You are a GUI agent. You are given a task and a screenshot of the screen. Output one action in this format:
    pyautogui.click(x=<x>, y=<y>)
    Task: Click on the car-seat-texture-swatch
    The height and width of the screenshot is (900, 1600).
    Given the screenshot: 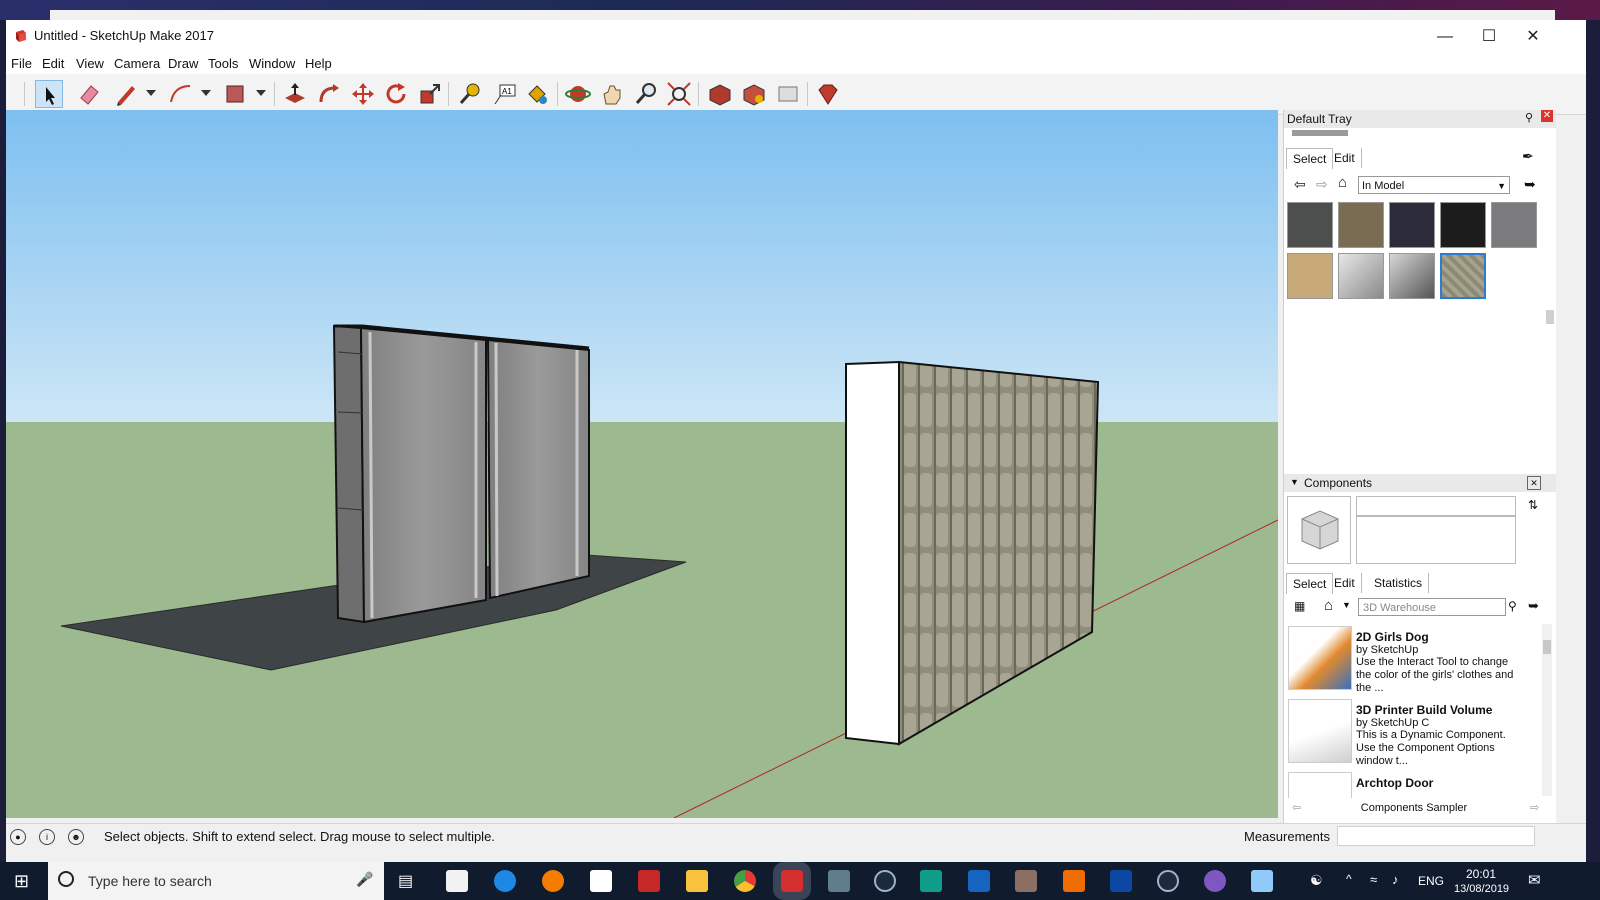 What is the action you would take?
    pyautogui.click(x=1361, y=276)
    